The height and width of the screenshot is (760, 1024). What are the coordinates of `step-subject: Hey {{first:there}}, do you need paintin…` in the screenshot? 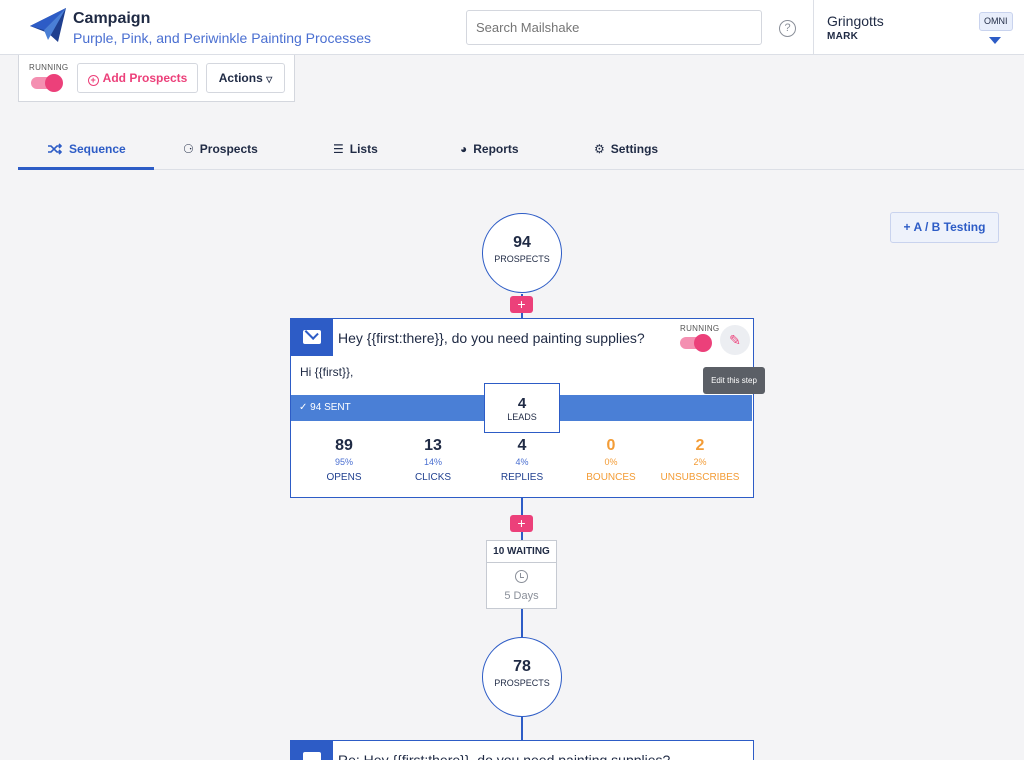 It's located at (491, 338).